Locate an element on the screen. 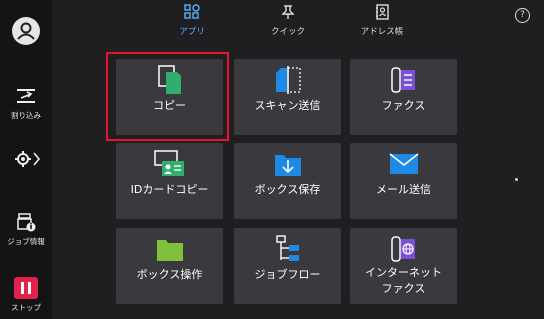 The width and height of the screenshot is (544, 319). tile-box-operation: ボックス操作 is located at coordinates (169, 266).